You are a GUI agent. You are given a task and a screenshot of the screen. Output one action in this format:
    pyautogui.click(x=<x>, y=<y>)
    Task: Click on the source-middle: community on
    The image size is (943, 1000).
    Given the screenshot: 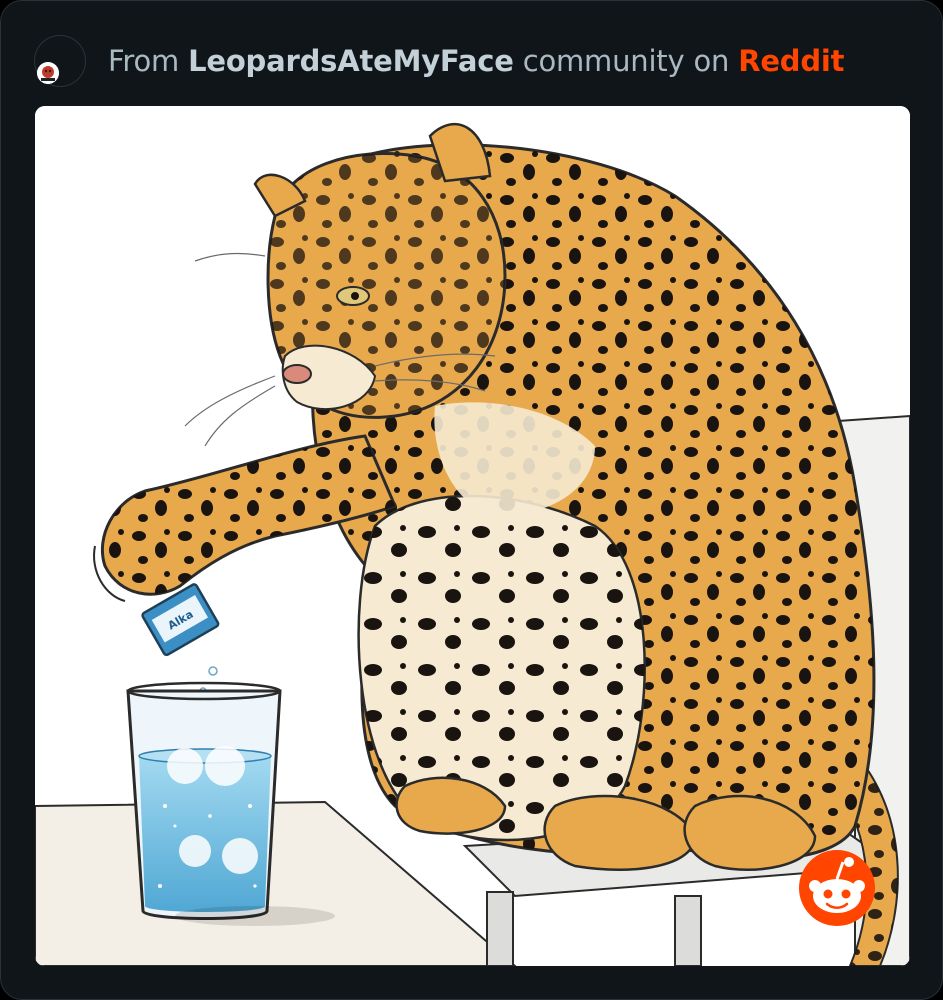 What is the action you would take?
    pyautogui.click(x=626, y=61)
    